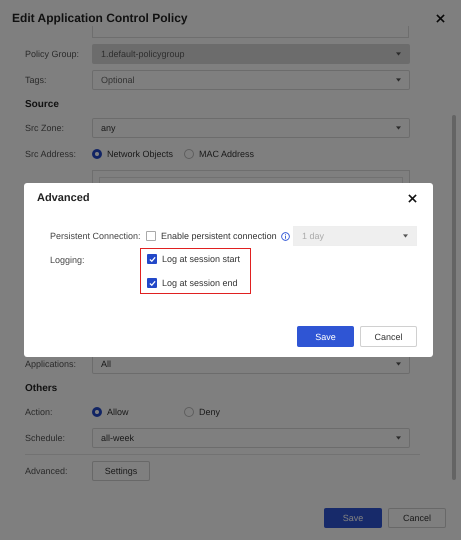 Image resolution: width=461 pixels, height=540 pixels. Describe the element at coordinates (412, 198) in the screenshot. I see `close-icon` at that location.